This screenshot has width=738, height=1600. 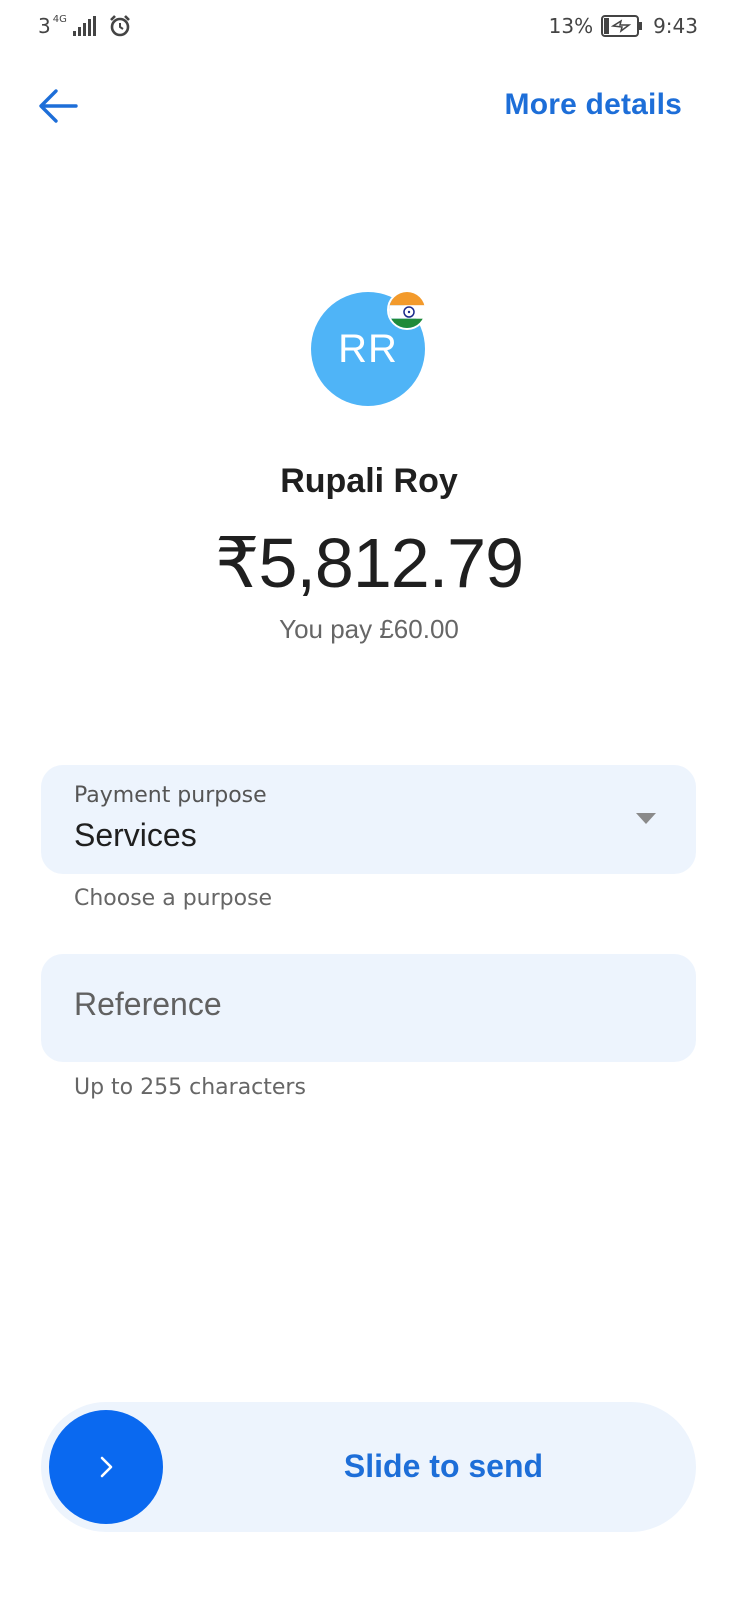 I want to click on india-flag-icon, so click(x=407, y=310).